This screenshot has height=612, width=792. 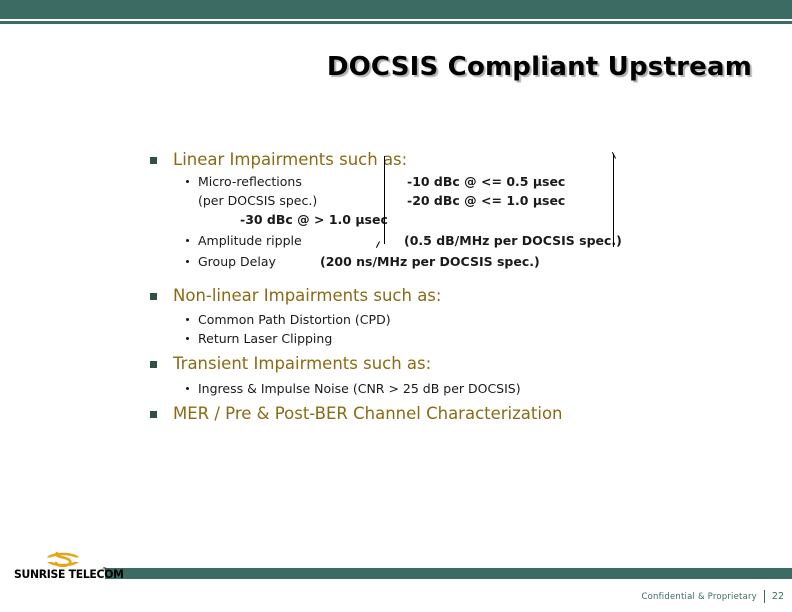 I want to click on bullet-transient-impairments: Transient Impairments such as:, so click(x=290, y=364).